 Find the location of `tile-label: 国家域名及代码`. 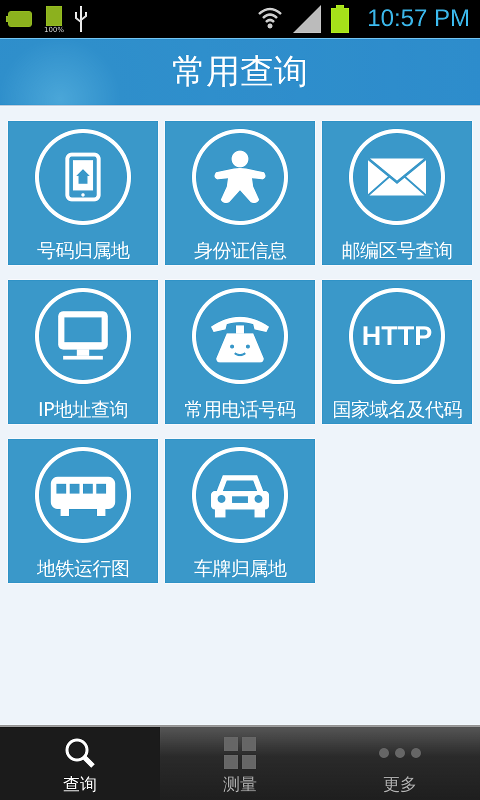

tile-label: 国家域名及代码 is located at coordinates (397, 410).